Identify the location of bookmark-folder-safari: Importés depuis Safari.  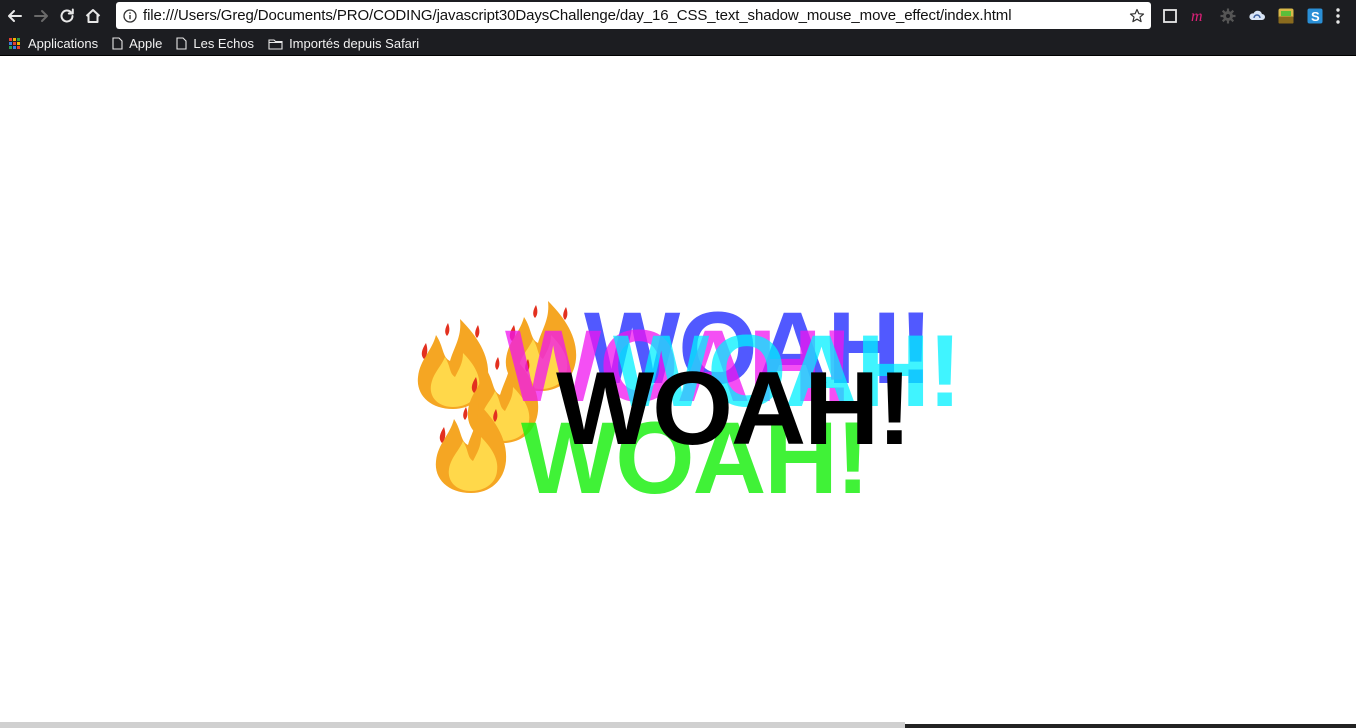
(342, 44).